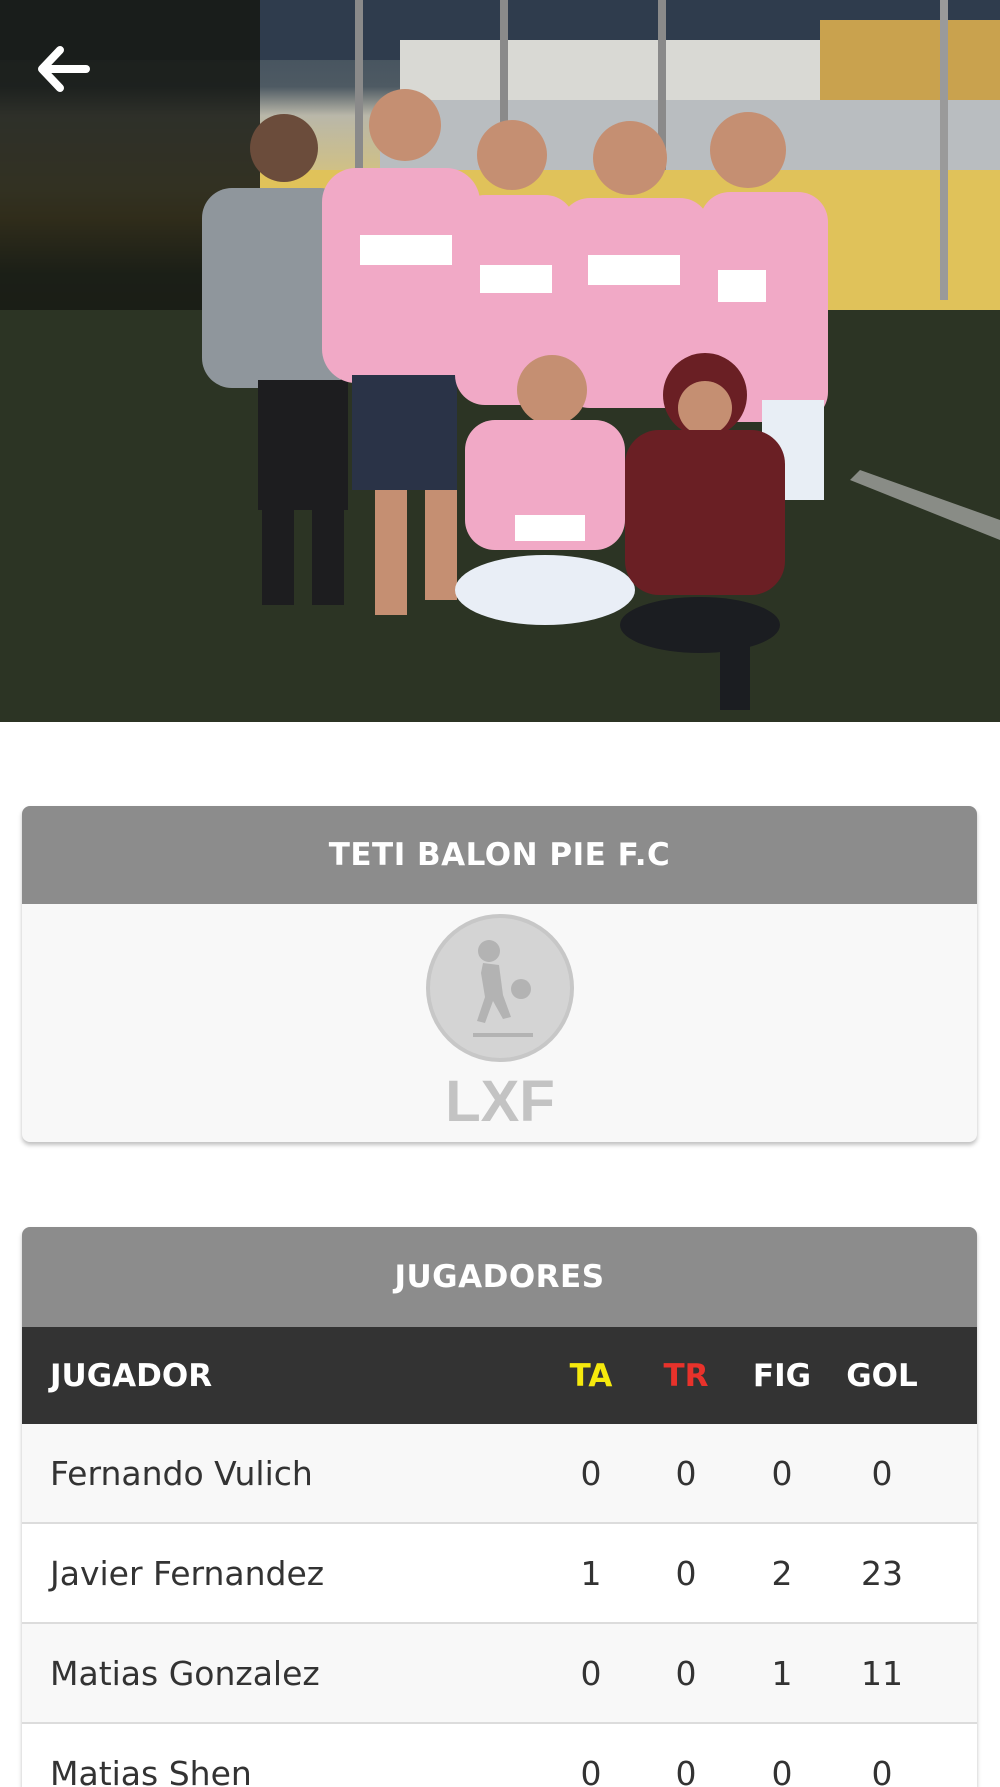 Image resolution: width=1000 pixels, height=1787 pixels. I want to click on fig-value: 2, so click(782, 1573).